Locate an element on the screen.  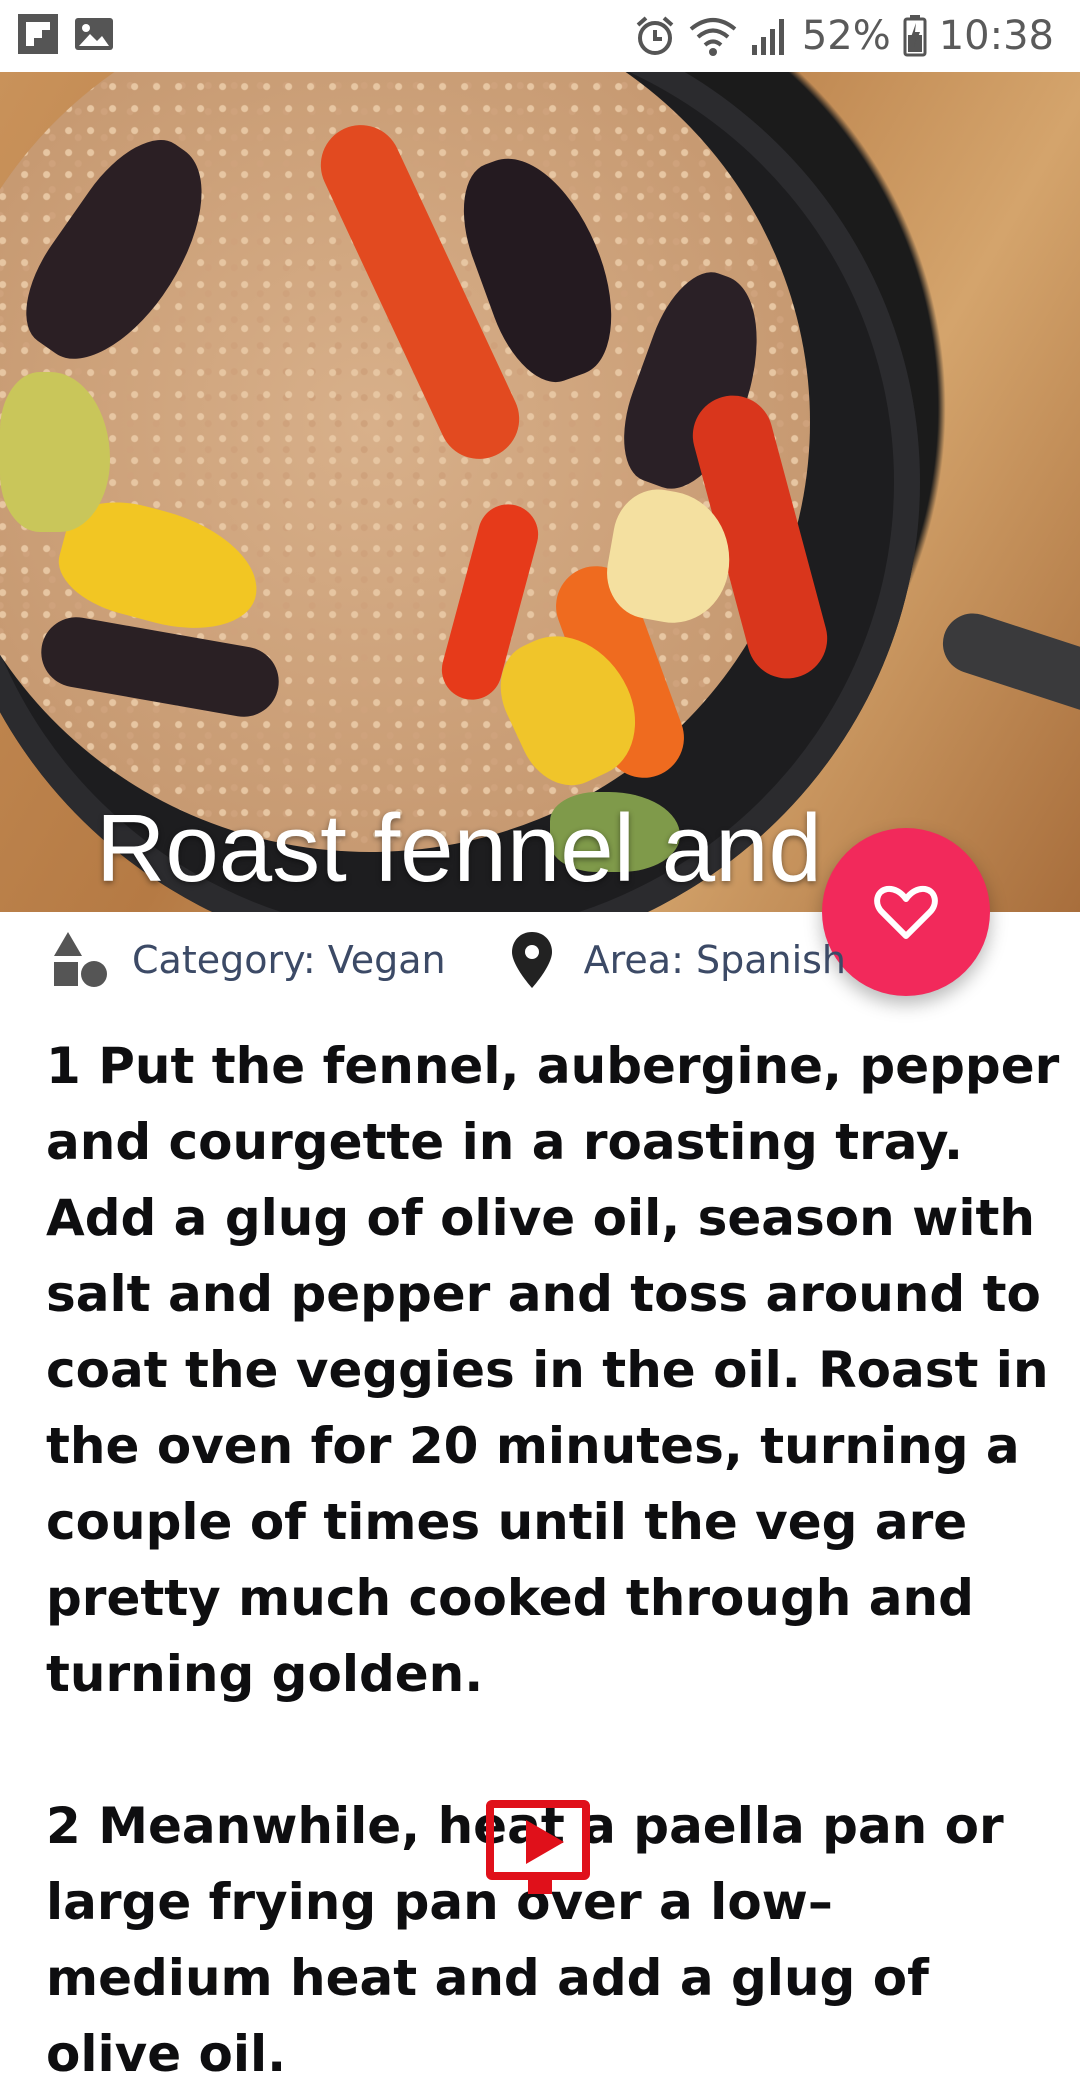
area-info: Area: Spanish is located at coordinates (674, 960).